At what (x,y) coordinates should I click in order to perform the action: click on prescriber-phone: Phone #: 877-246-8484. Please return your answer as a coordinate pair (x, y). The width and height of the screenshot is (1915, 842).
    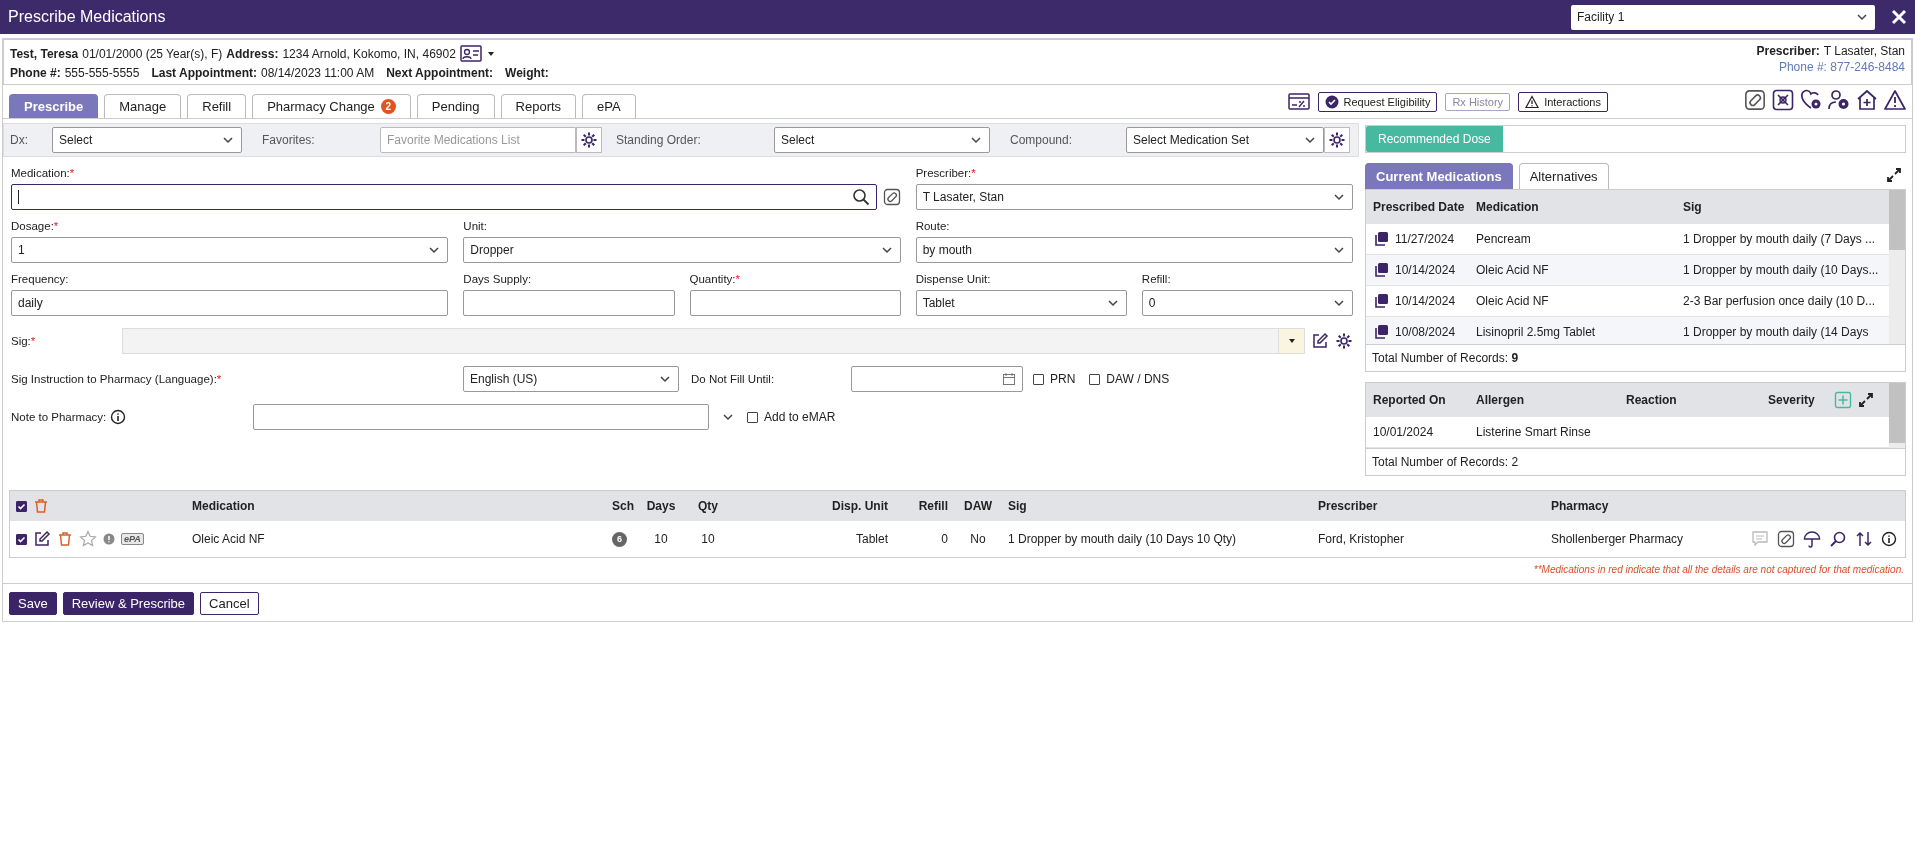
    Looking at the image, I should click on (1841, 67).